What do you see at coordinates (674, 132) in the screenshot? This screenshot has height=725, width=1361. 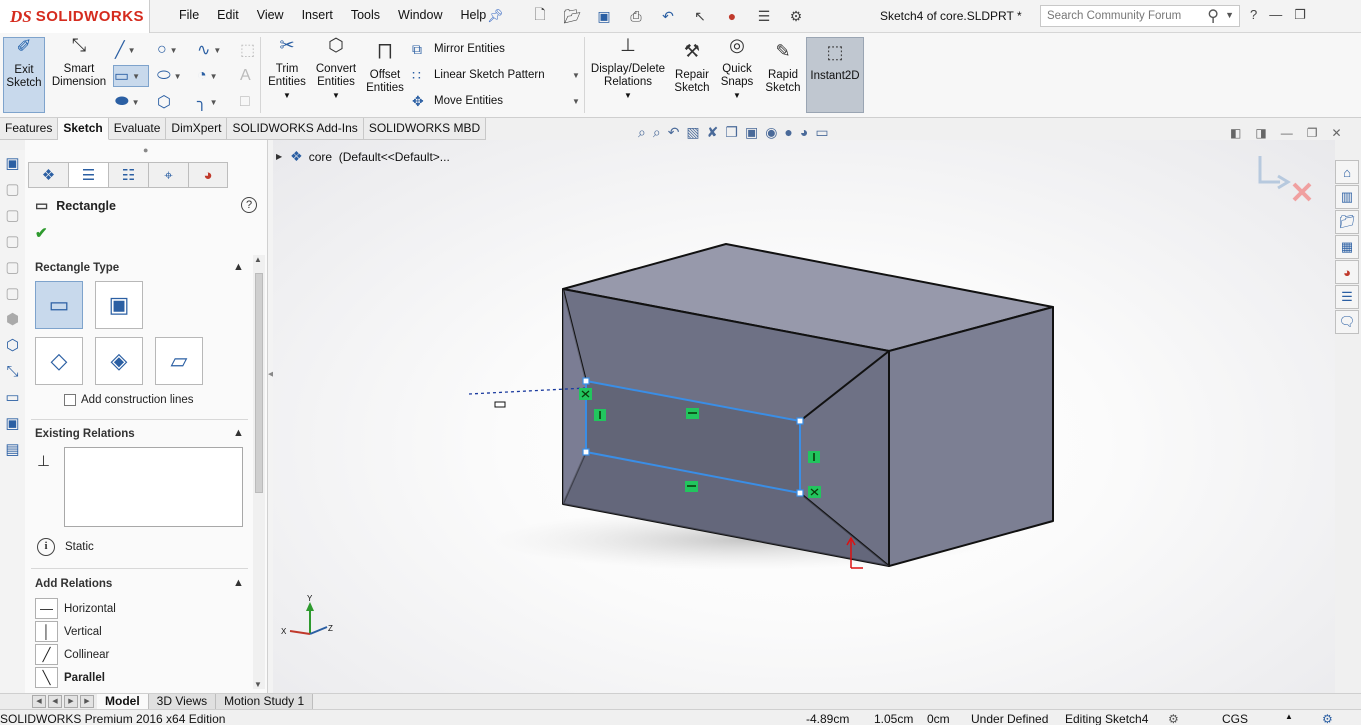 I see `previous-view-icon: ↶` at bounding box center [674, 132].